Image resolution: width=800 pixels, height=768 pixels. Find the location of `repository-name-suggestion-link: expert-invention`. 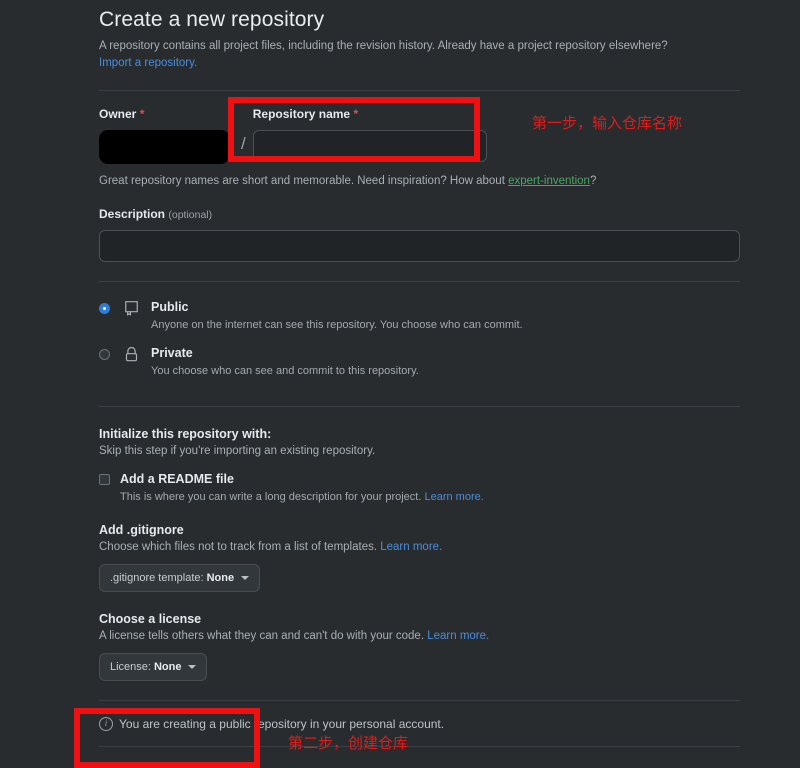

repository-name-suggestion-link: expert-invention is located at coordinates (549, 181).